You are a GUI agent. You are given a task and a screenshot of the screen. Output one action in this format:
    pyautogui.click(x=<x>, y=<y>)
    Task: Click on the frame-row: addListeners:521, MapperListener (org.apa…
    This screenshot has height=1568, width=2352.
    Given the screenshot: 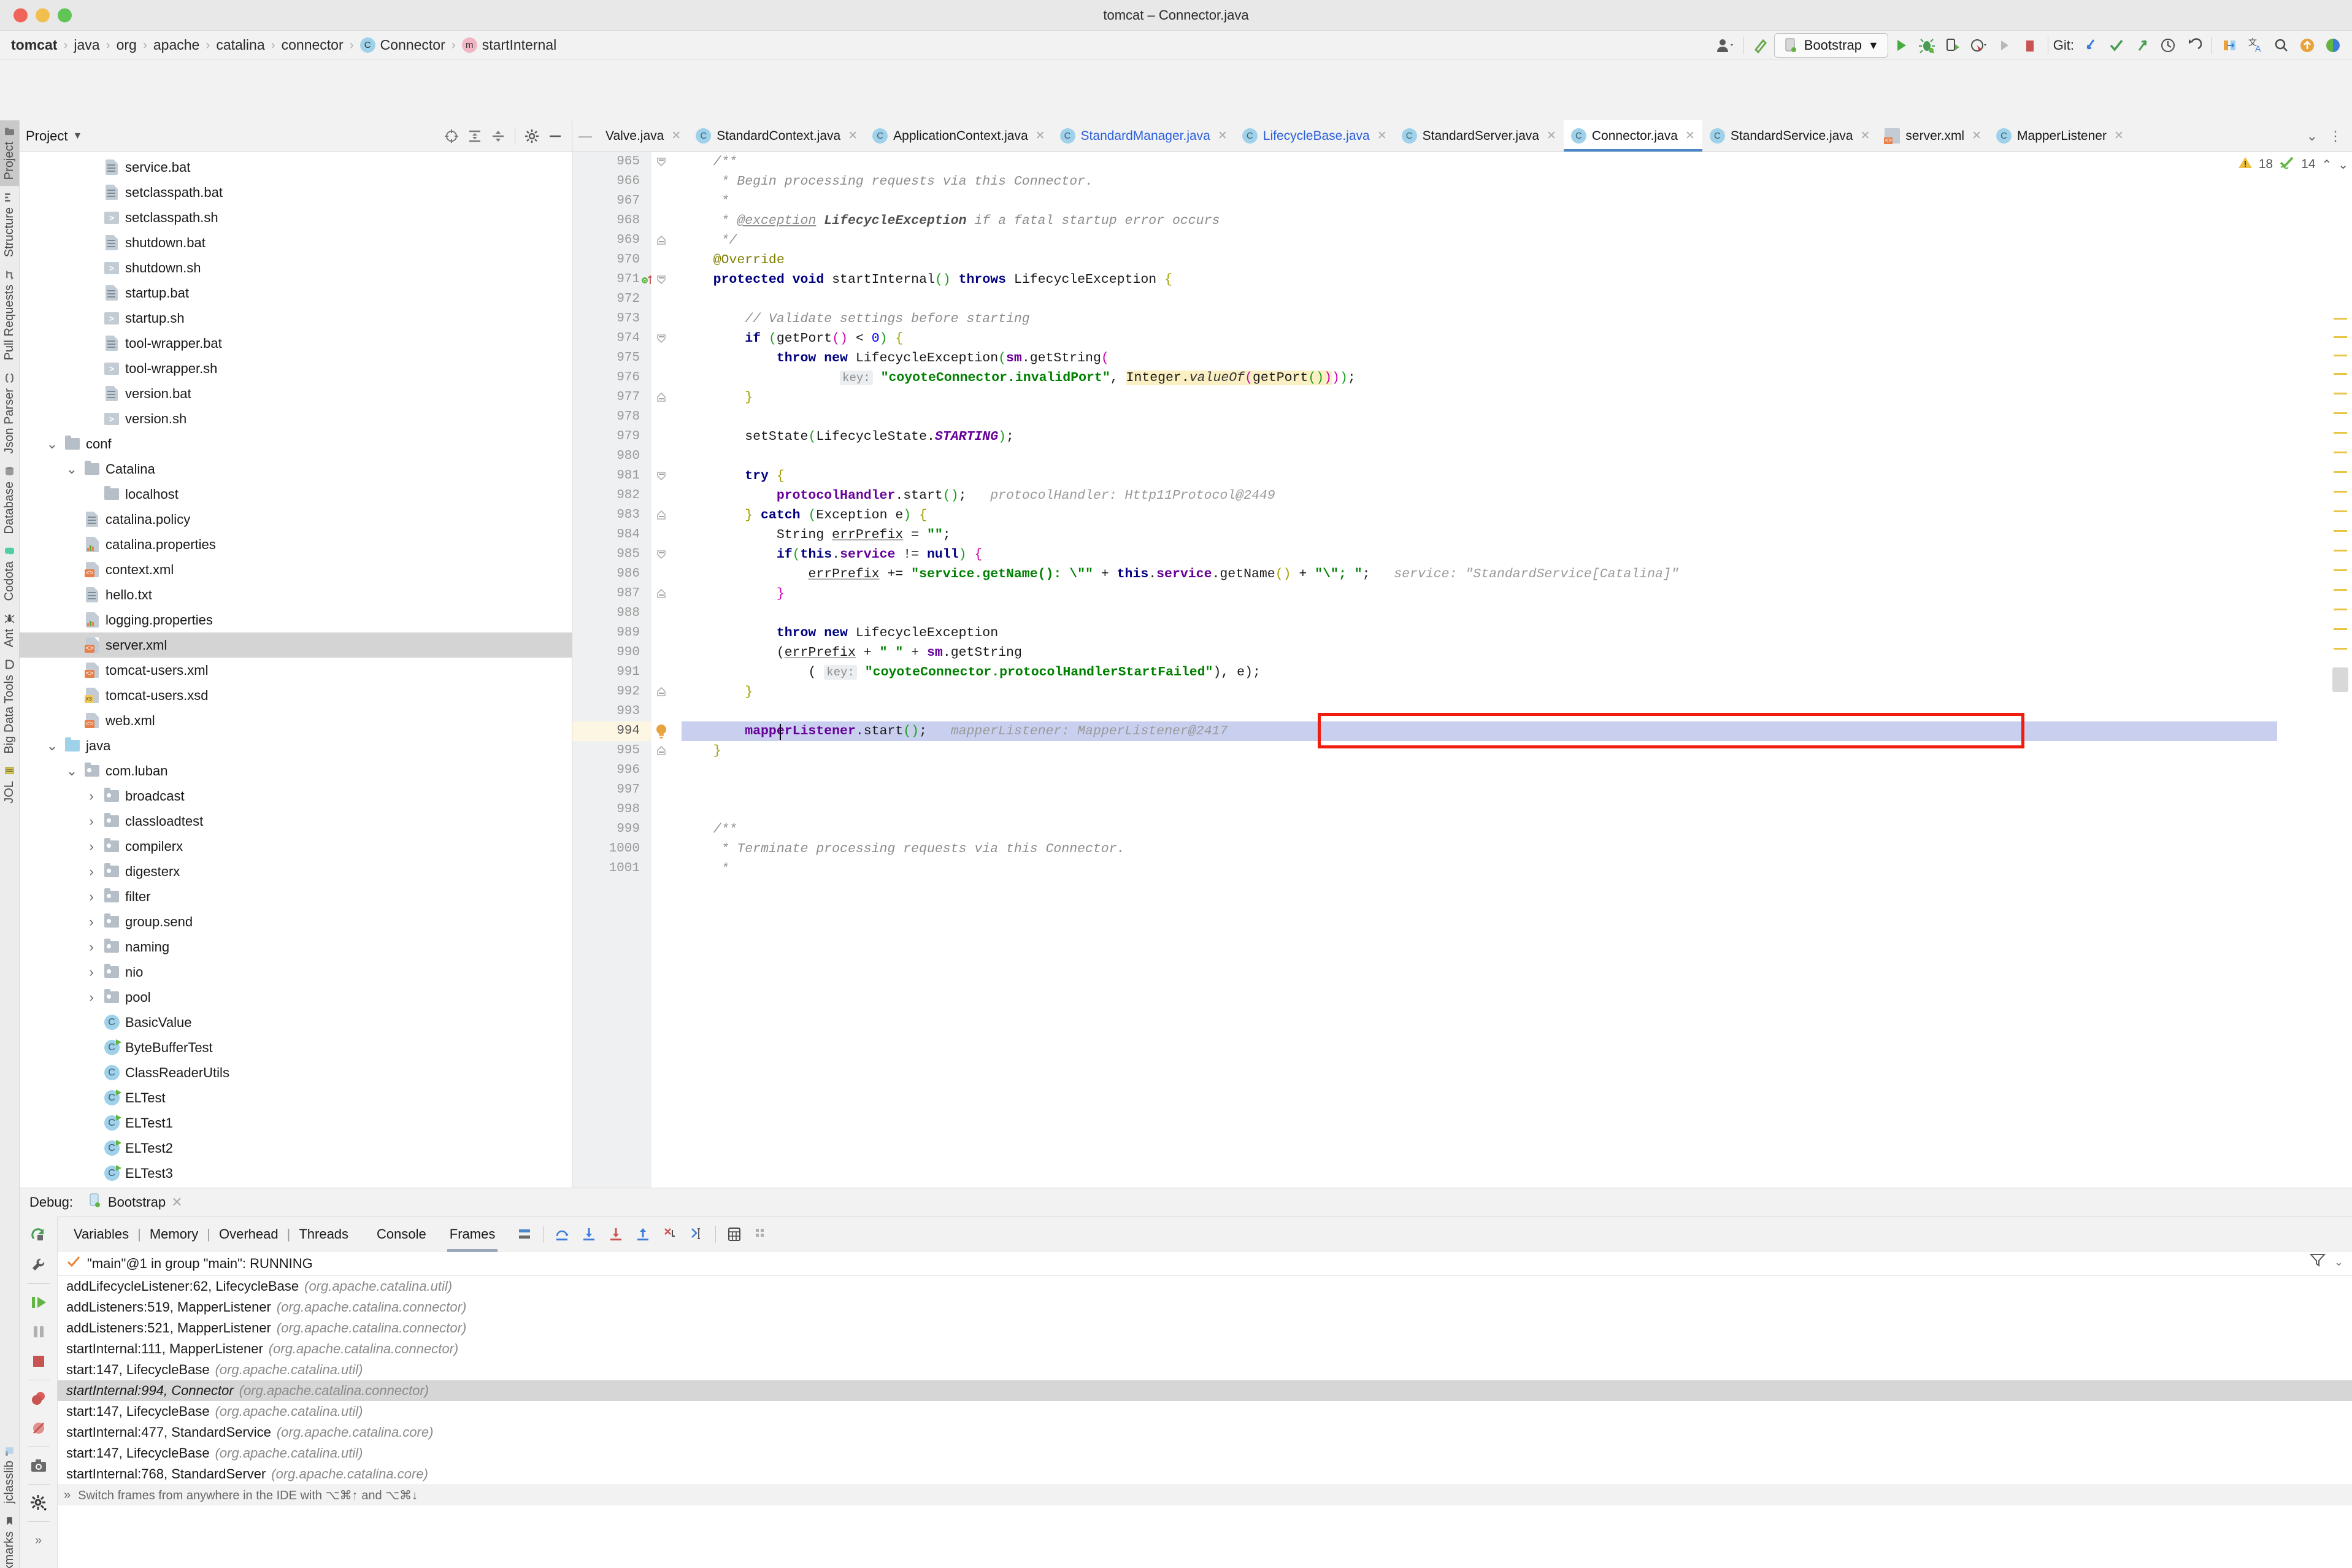 What is the action you would take?
    pyautogui.click(x=1205, y=1328)
    